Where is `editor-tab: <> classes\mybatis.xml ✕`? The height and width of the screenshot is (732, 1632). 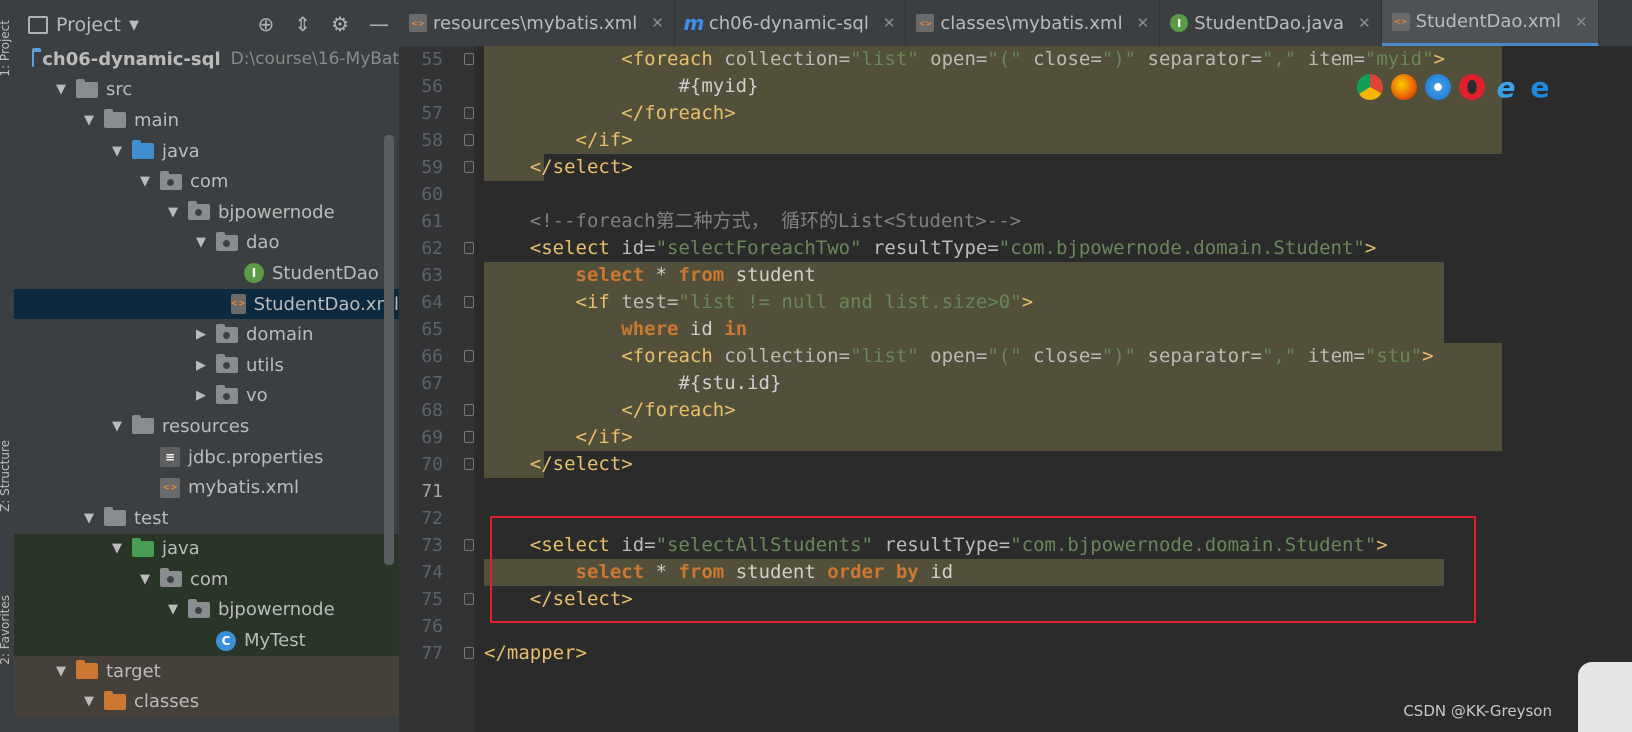
editor-tab: <> classes\mybatis.xml ✕ is located at coordinates (1033, 23).